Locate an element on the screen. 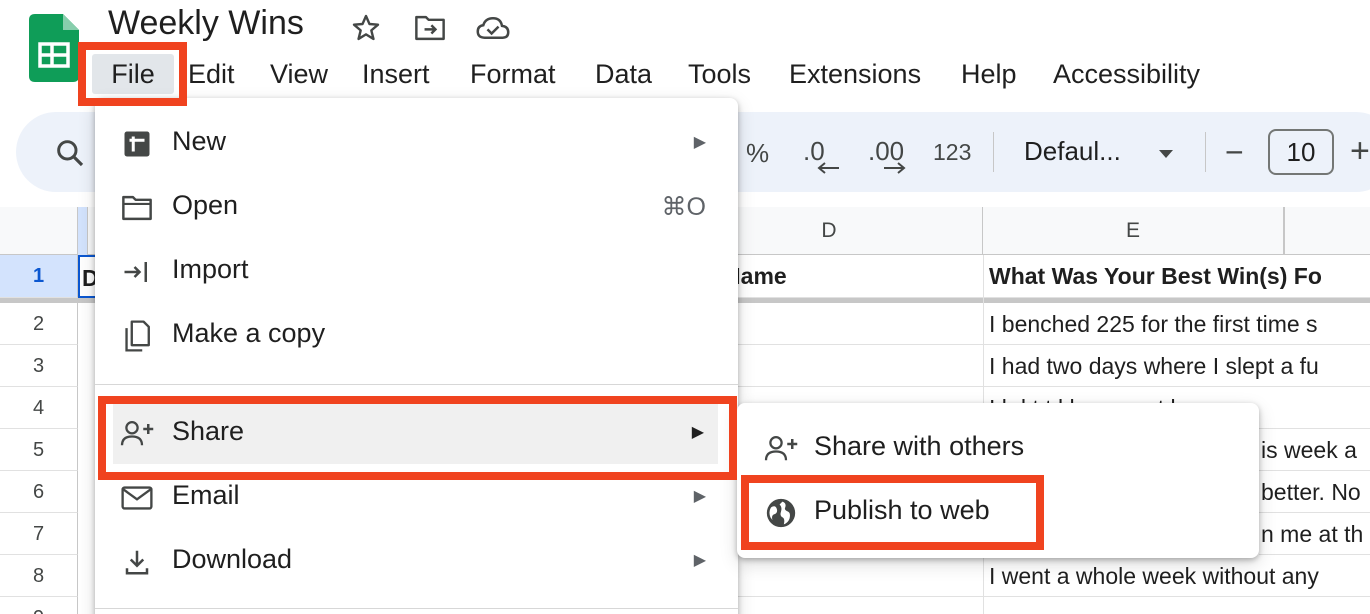 This screenshot has height=614, width=1370. move-to-folder-icon is located at coordinates (430, 28).